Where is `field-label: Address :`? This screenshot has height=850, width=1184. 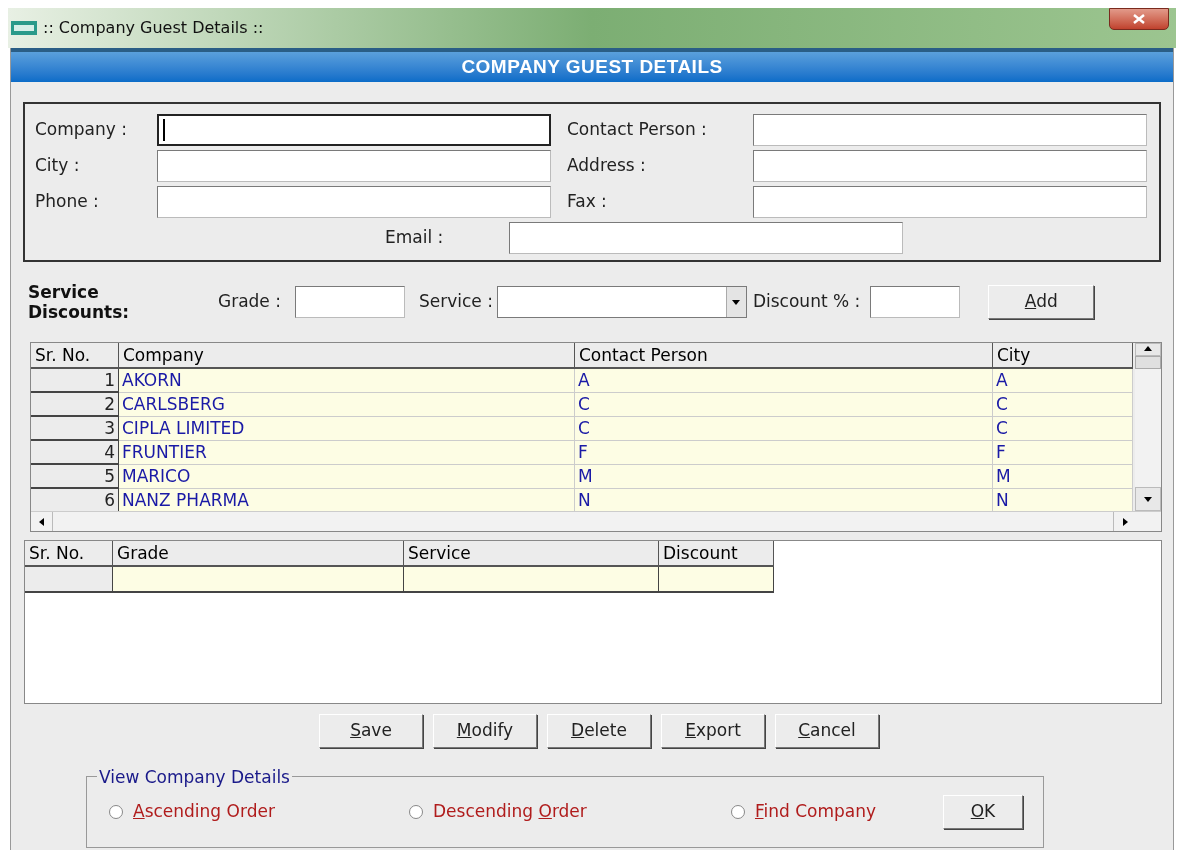
field-label: Address : is located at coordinates (607, 166).